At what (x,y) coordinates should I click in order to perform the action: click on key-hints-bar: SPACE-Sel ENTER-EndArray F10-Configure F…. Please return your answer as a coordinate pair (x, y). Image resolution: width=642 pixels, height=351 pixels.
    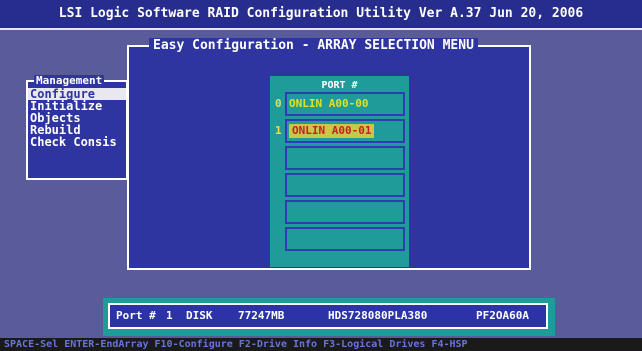
    Looking at the image, I should click on (321, 344).